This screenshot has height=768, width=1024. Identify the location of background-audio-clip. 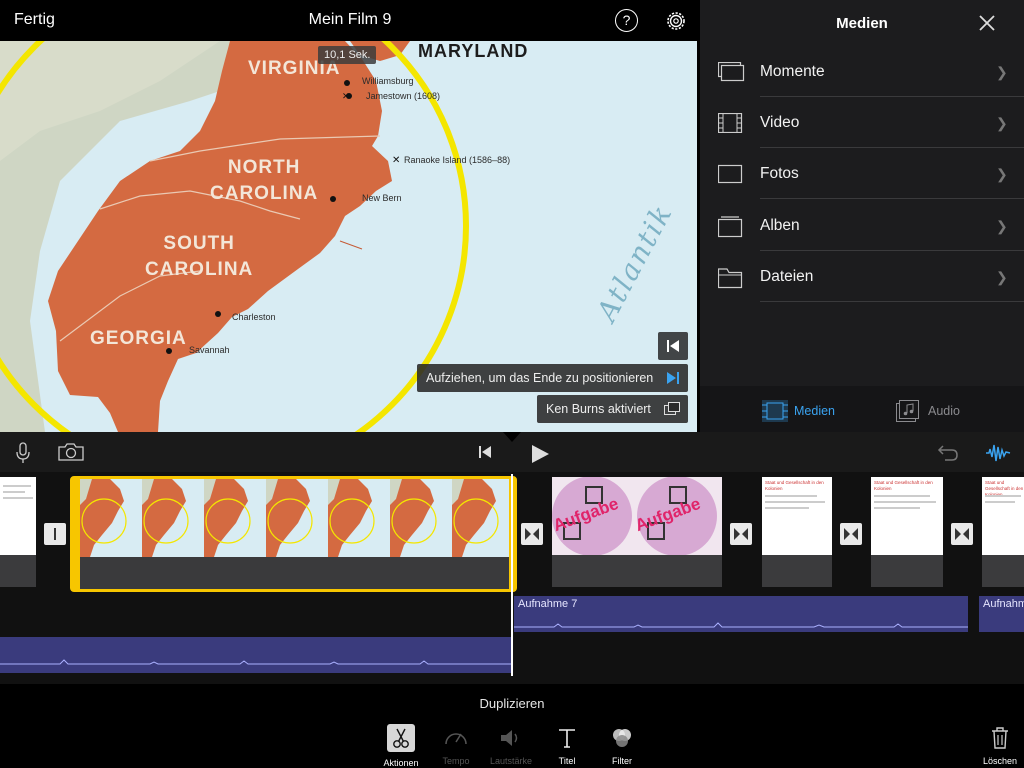
(255, 655).